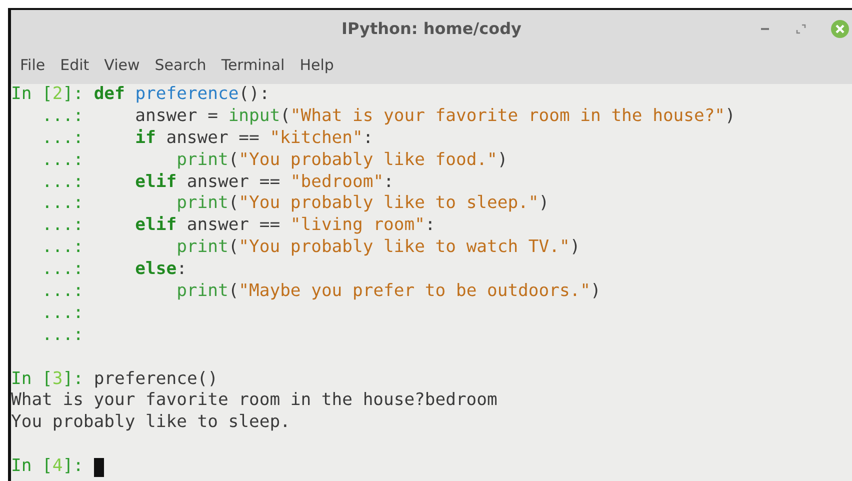  What do you see at coordinates (435, 117) in the screenshot?
I see `code-line: answer = input("What is your favorite room in the house?")` at bounding box center [435, 117].